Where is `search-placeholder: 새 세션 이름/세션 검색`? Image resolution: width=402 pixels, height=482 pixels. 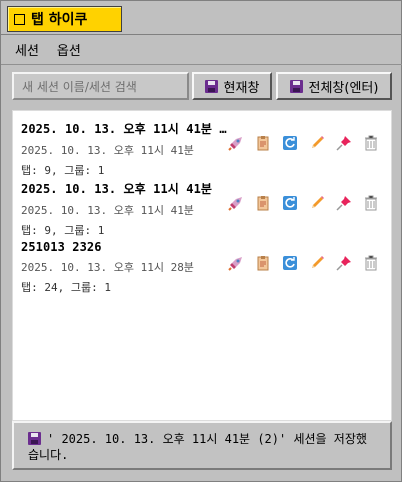 search-placeholder: 새 세션 이름/세션 검색 is located at coordinates (79, 86).